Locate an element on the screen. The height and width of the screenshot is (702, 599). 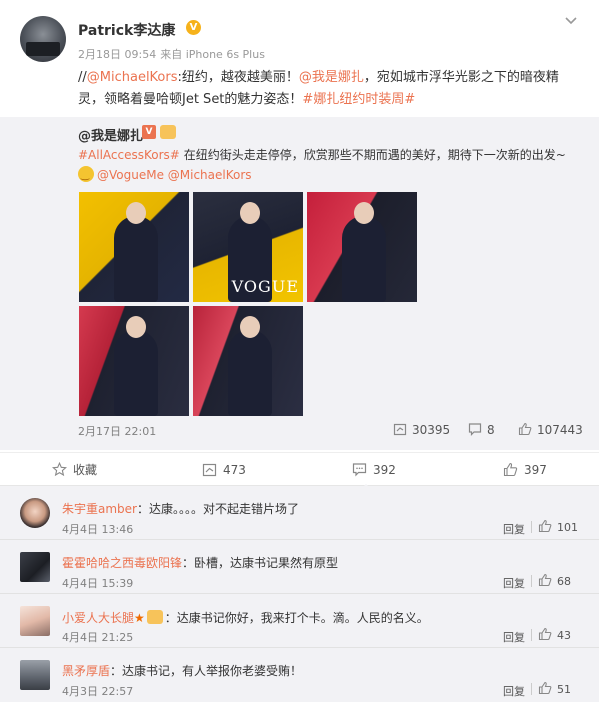
comment-user: 黑矛厚盾 is located at coordinates (86, 671).